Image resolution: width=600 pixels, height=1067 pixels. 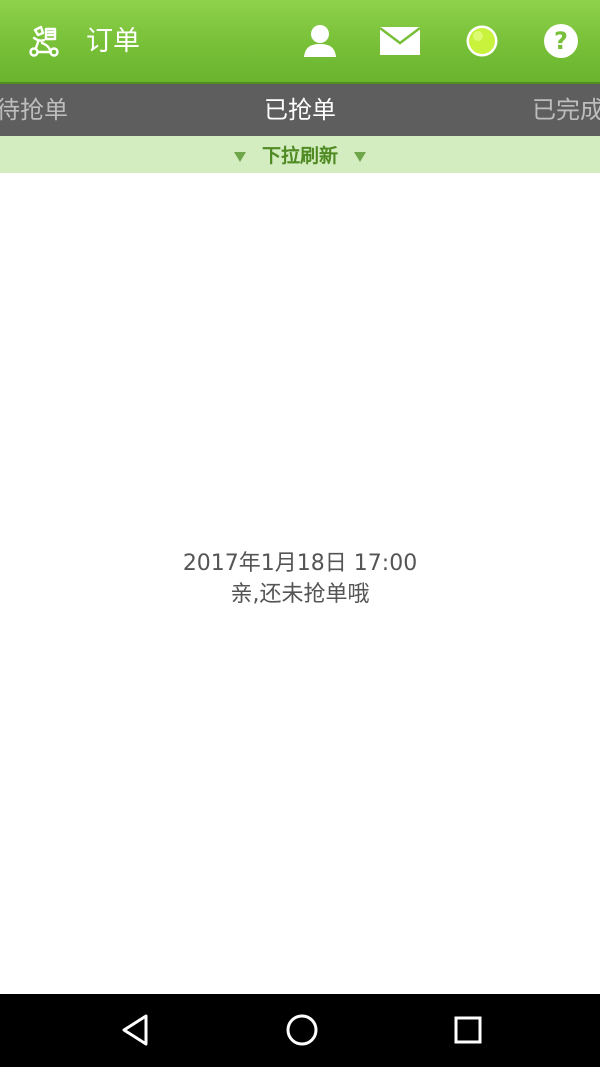 I want to click on system-nav-bar, so click(x=300, y=1030).